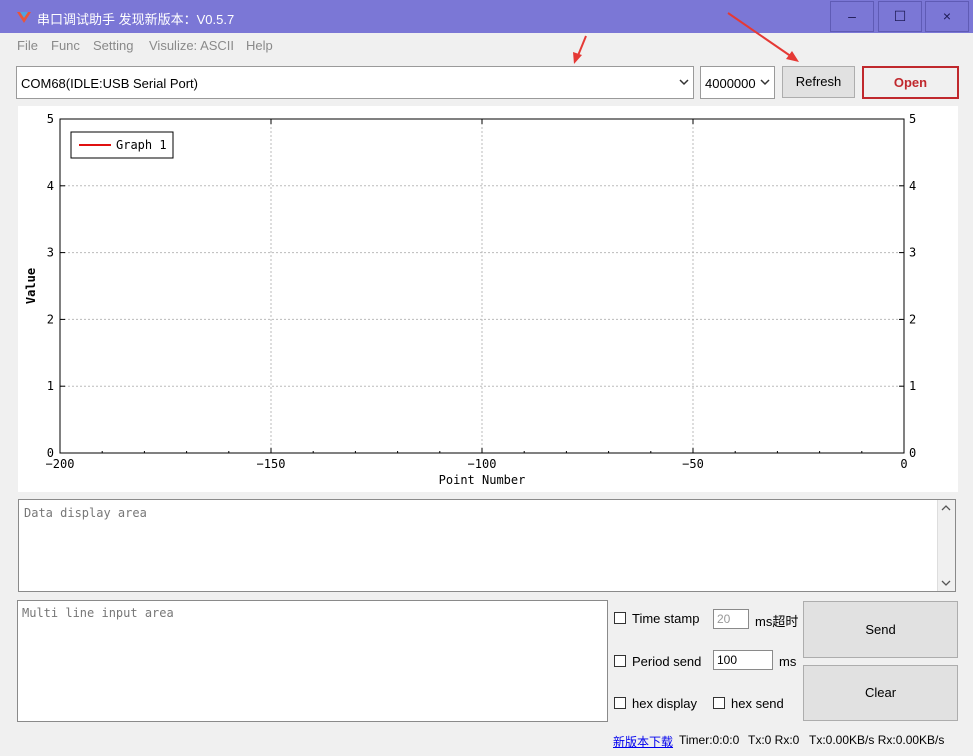 This screenshot has width=973, height=756. What do you see at coordinates (580, 49) in the screenshot?
I see `annotation-arrow-port` at bounding box center [580, 49].